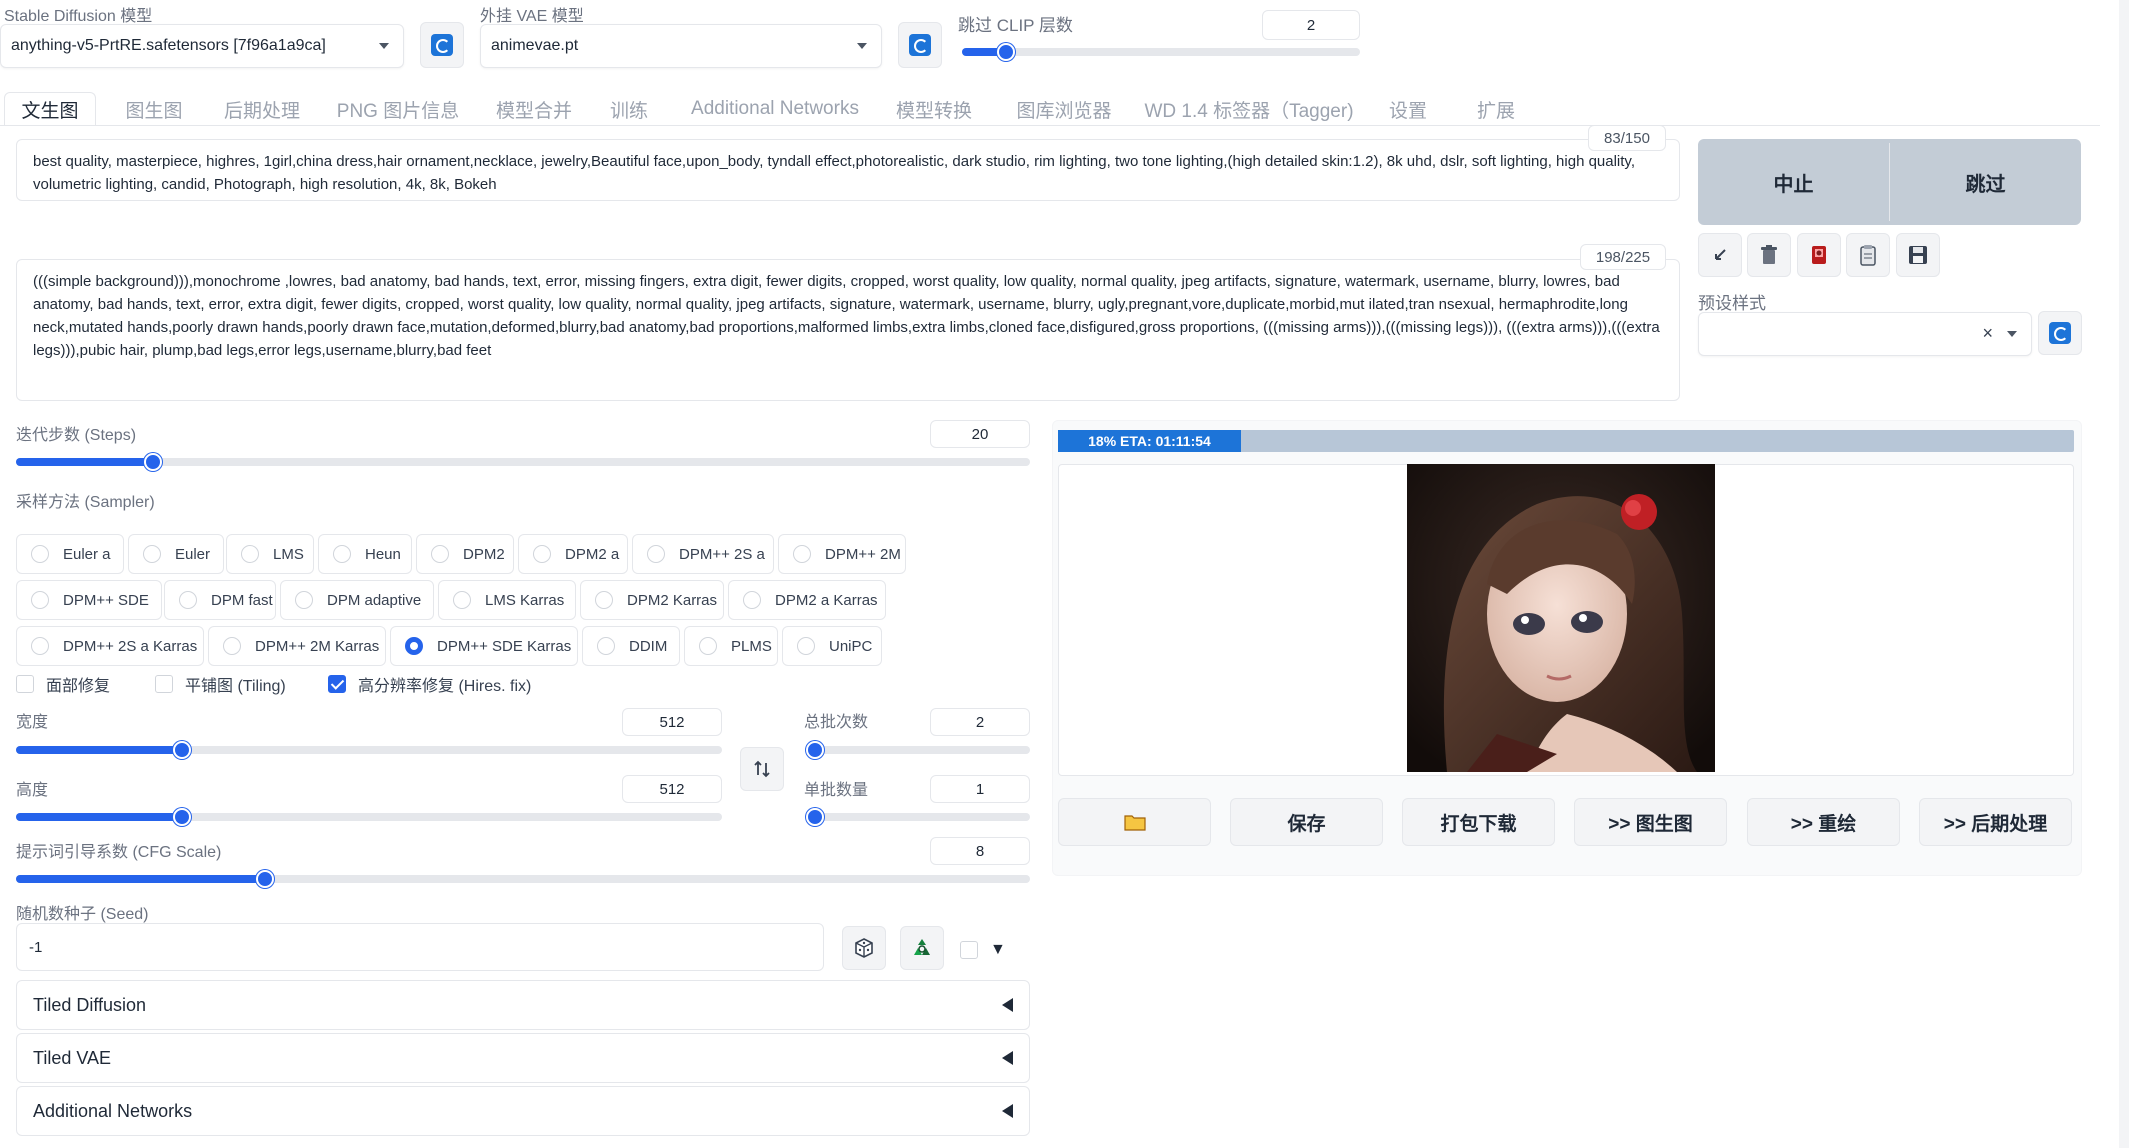 Image resolution: width=2129 pixels, height=1148 pixels. I want to click on sampler-option: DDIM, so click(631, 646).